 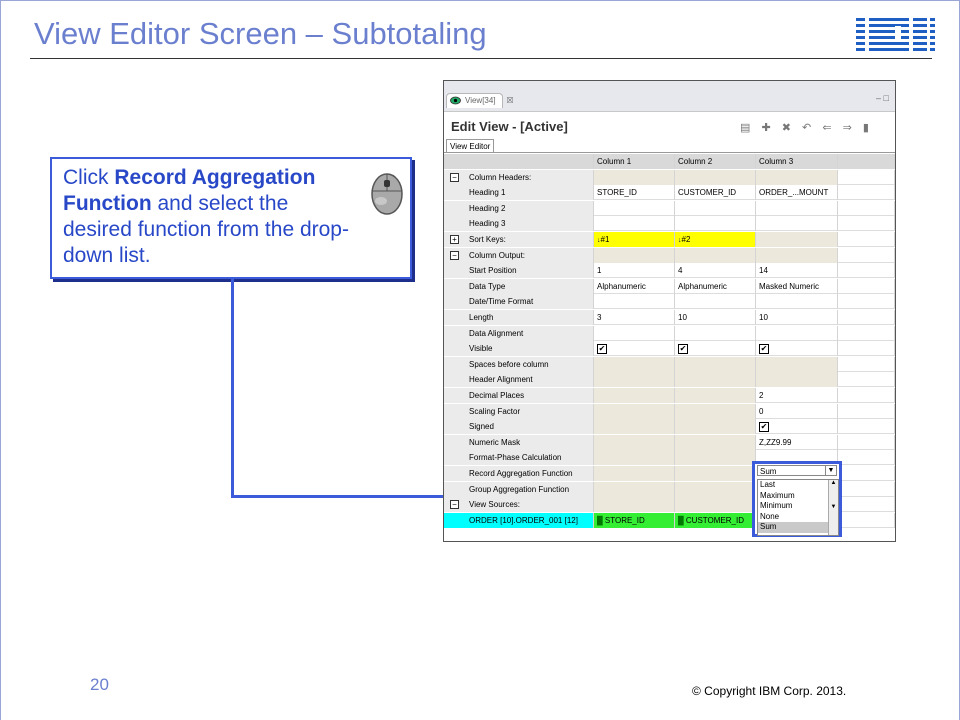 I want to click on delete-icon: ✖, so click(x=788, y=128).